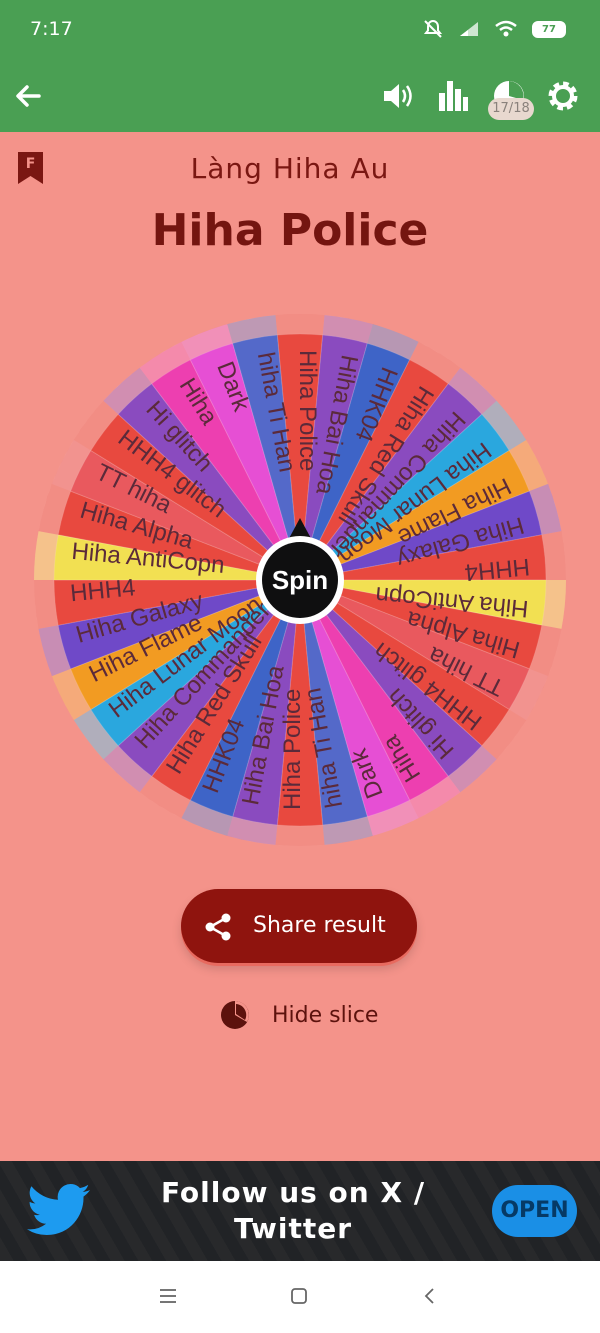 The height and width of the screenshot is (1333, 600). I want to click on status-icons: 77, so click(494, 29).